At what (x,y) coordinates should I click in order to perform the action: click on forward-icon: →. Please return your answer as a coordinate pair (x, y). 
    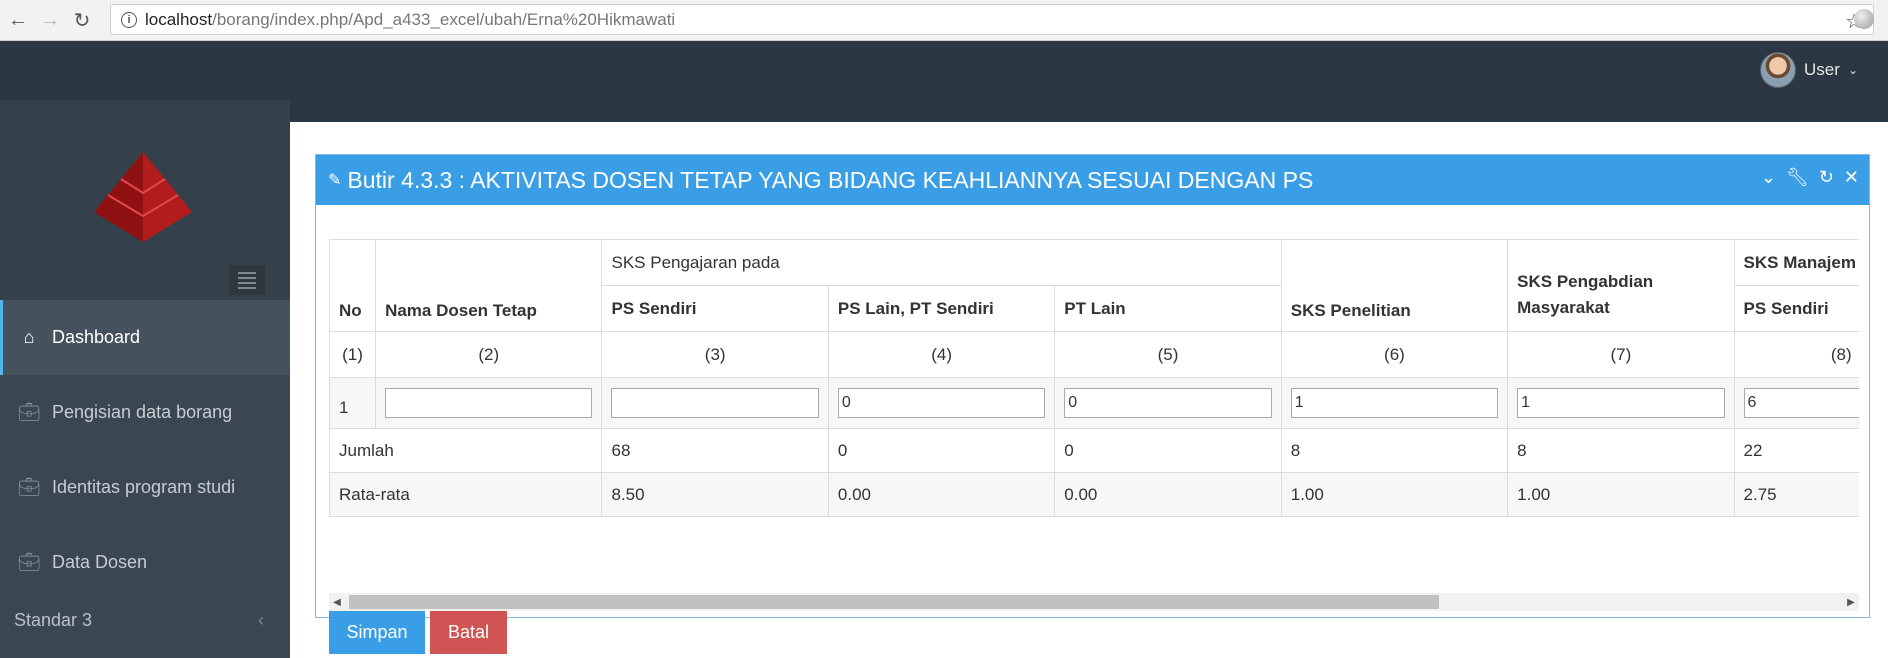
    Looking at the image, I should click on (50, 20).